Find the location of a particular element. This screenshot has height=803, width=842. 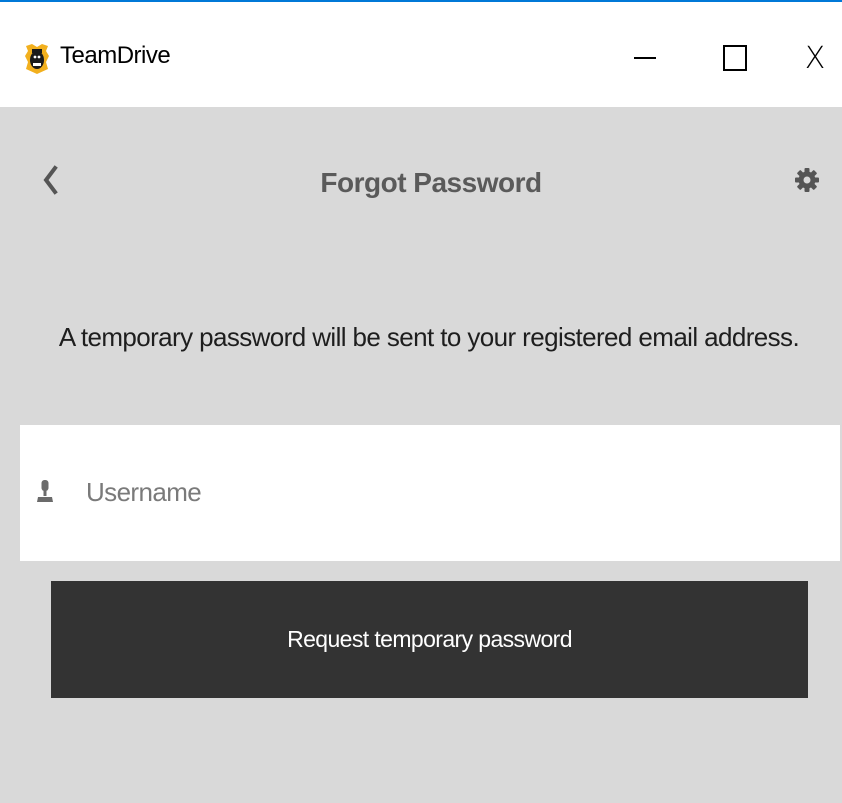

maximize-icon is located at coordinates (735, 58).